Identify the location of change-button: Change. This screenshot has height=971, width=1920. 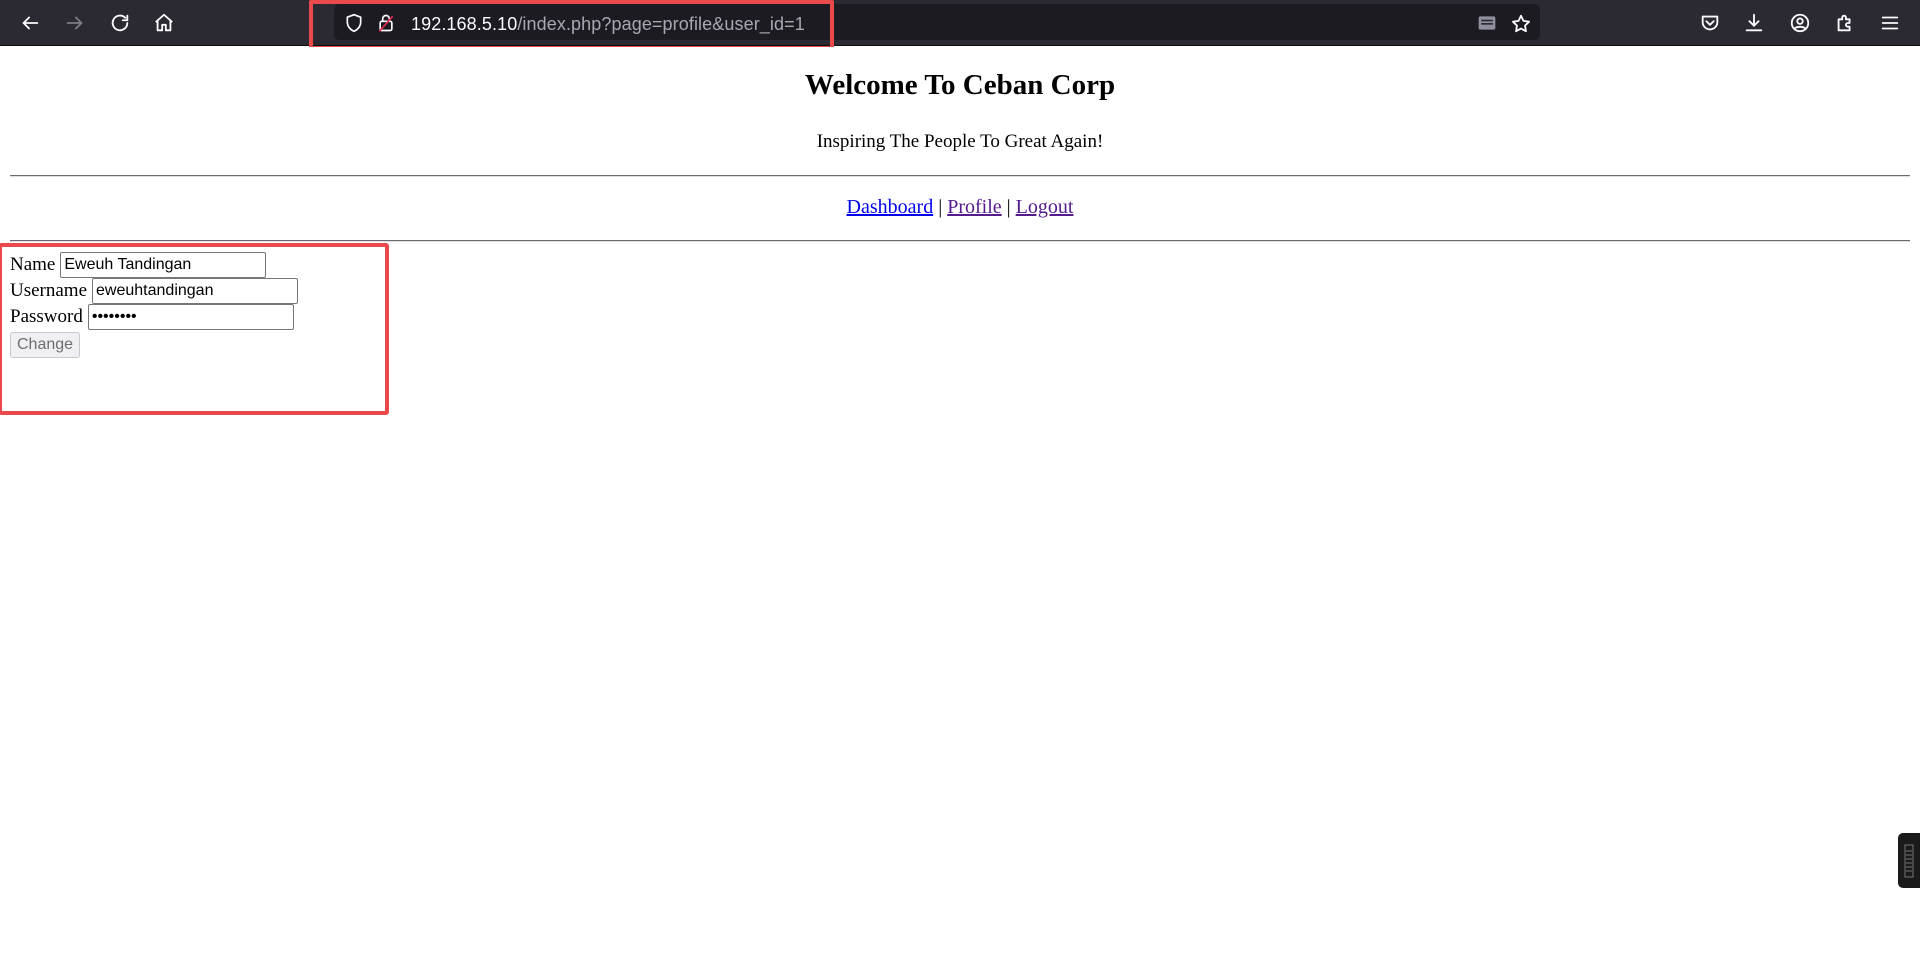
(45, 345).